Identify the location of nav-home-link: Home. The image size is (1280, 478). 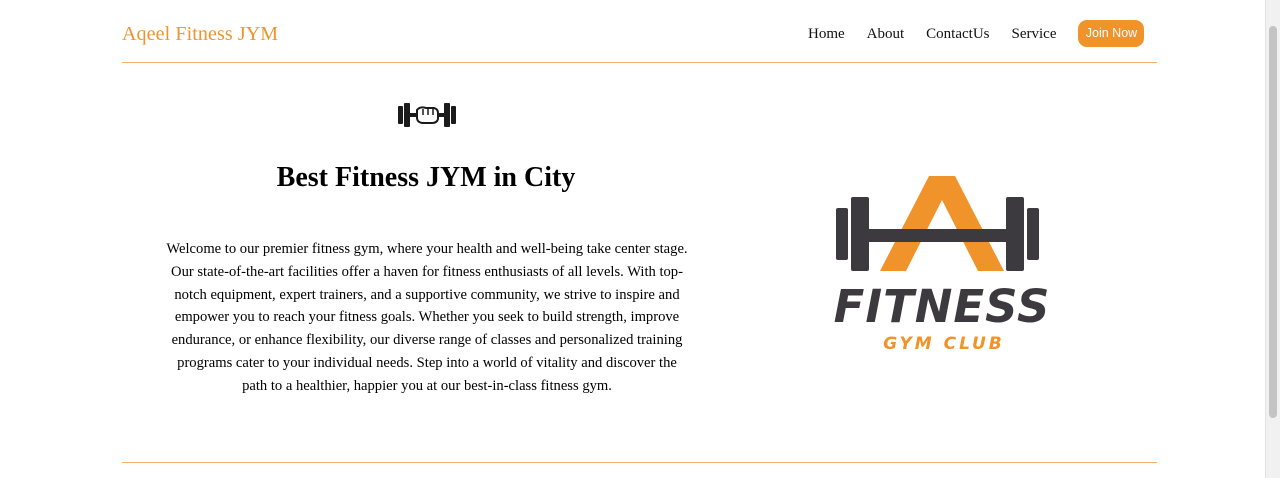
(826, 34).